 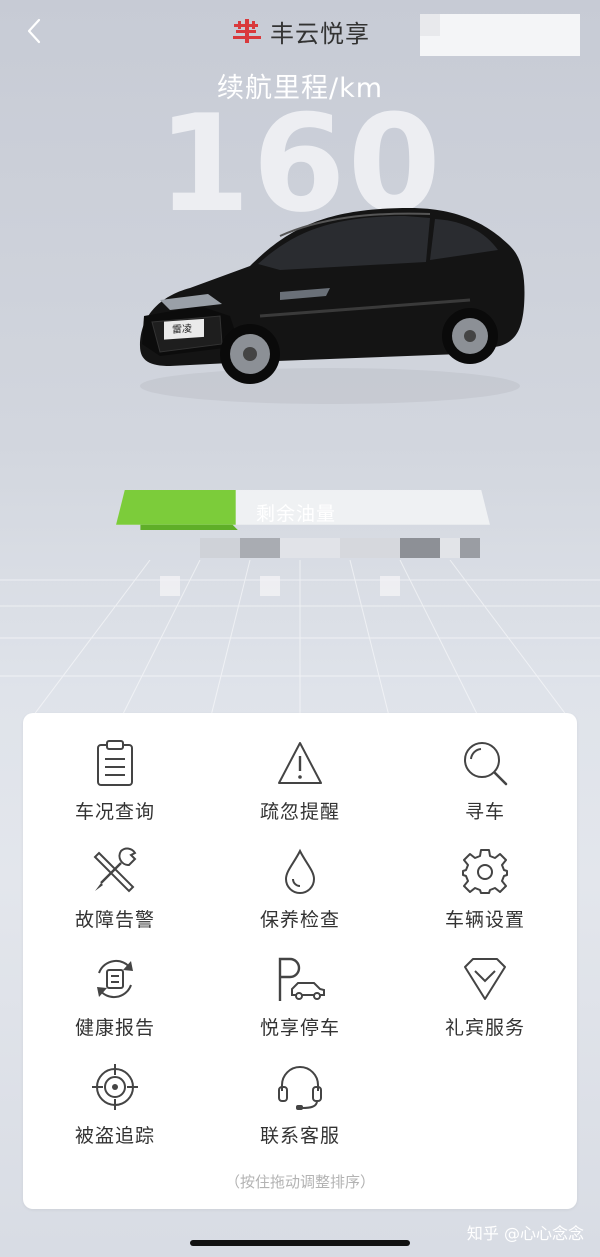 What do you see at coordinates (115, 763) in the screenshot?
I see `clipboard-icon` at bounding box center [115, 763].